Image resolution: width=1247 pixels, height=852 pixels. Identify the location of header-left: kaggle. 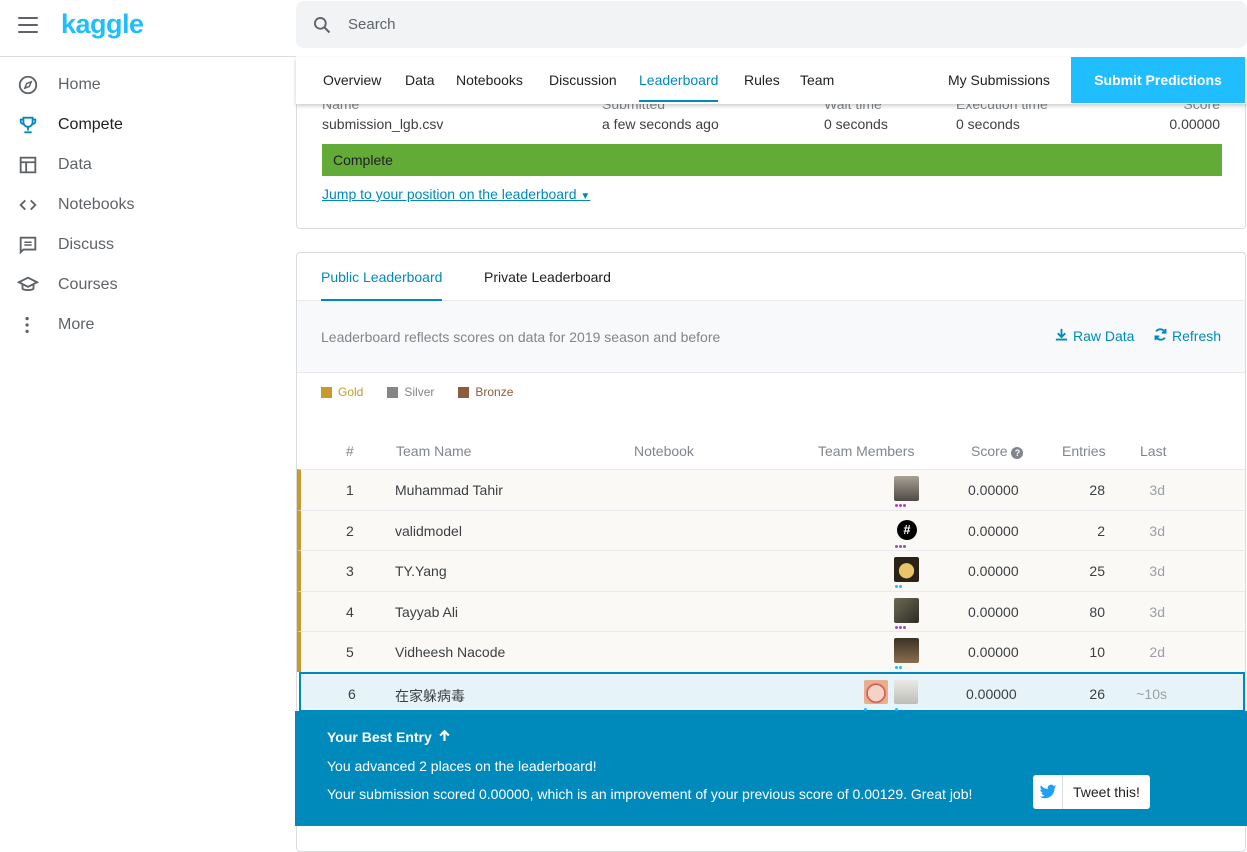
(148, 28).